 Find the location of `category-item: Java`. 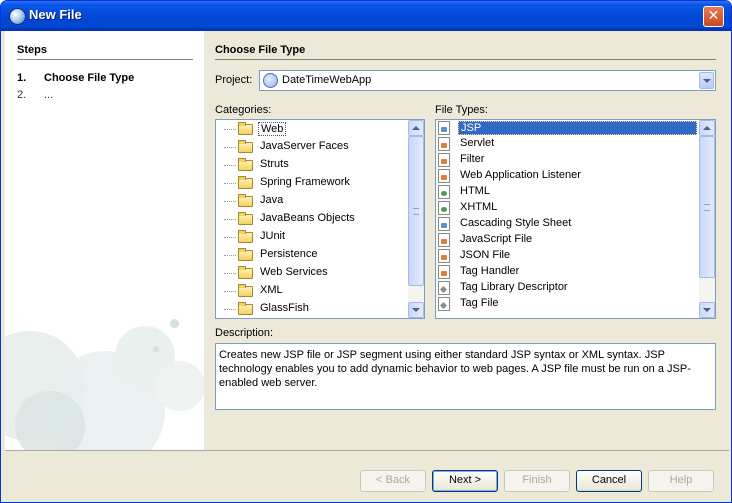

category-item: Java is located at coordinates (312, 201).